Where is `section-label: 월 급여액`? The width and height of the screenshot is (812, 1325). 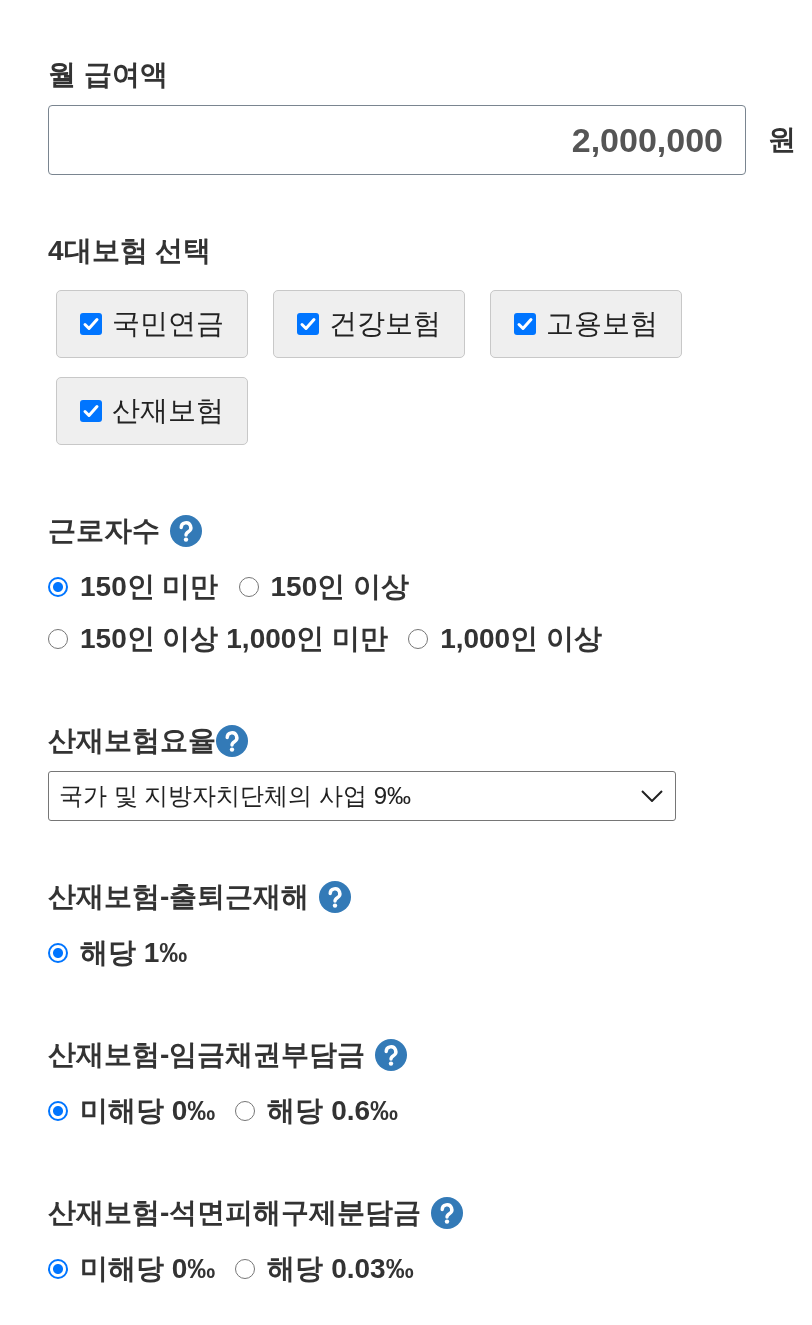 section-label: 월 급여액 is located at coordinates (108, 75).